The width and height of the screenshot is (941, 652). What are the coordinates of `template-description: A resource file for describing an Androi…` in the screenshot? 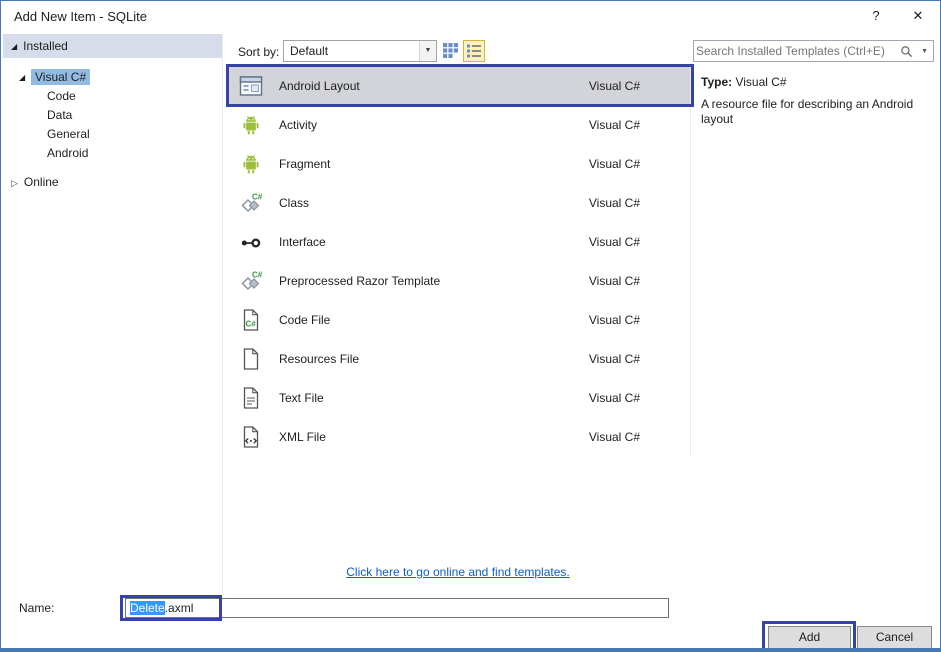 It's located at (807, 111).